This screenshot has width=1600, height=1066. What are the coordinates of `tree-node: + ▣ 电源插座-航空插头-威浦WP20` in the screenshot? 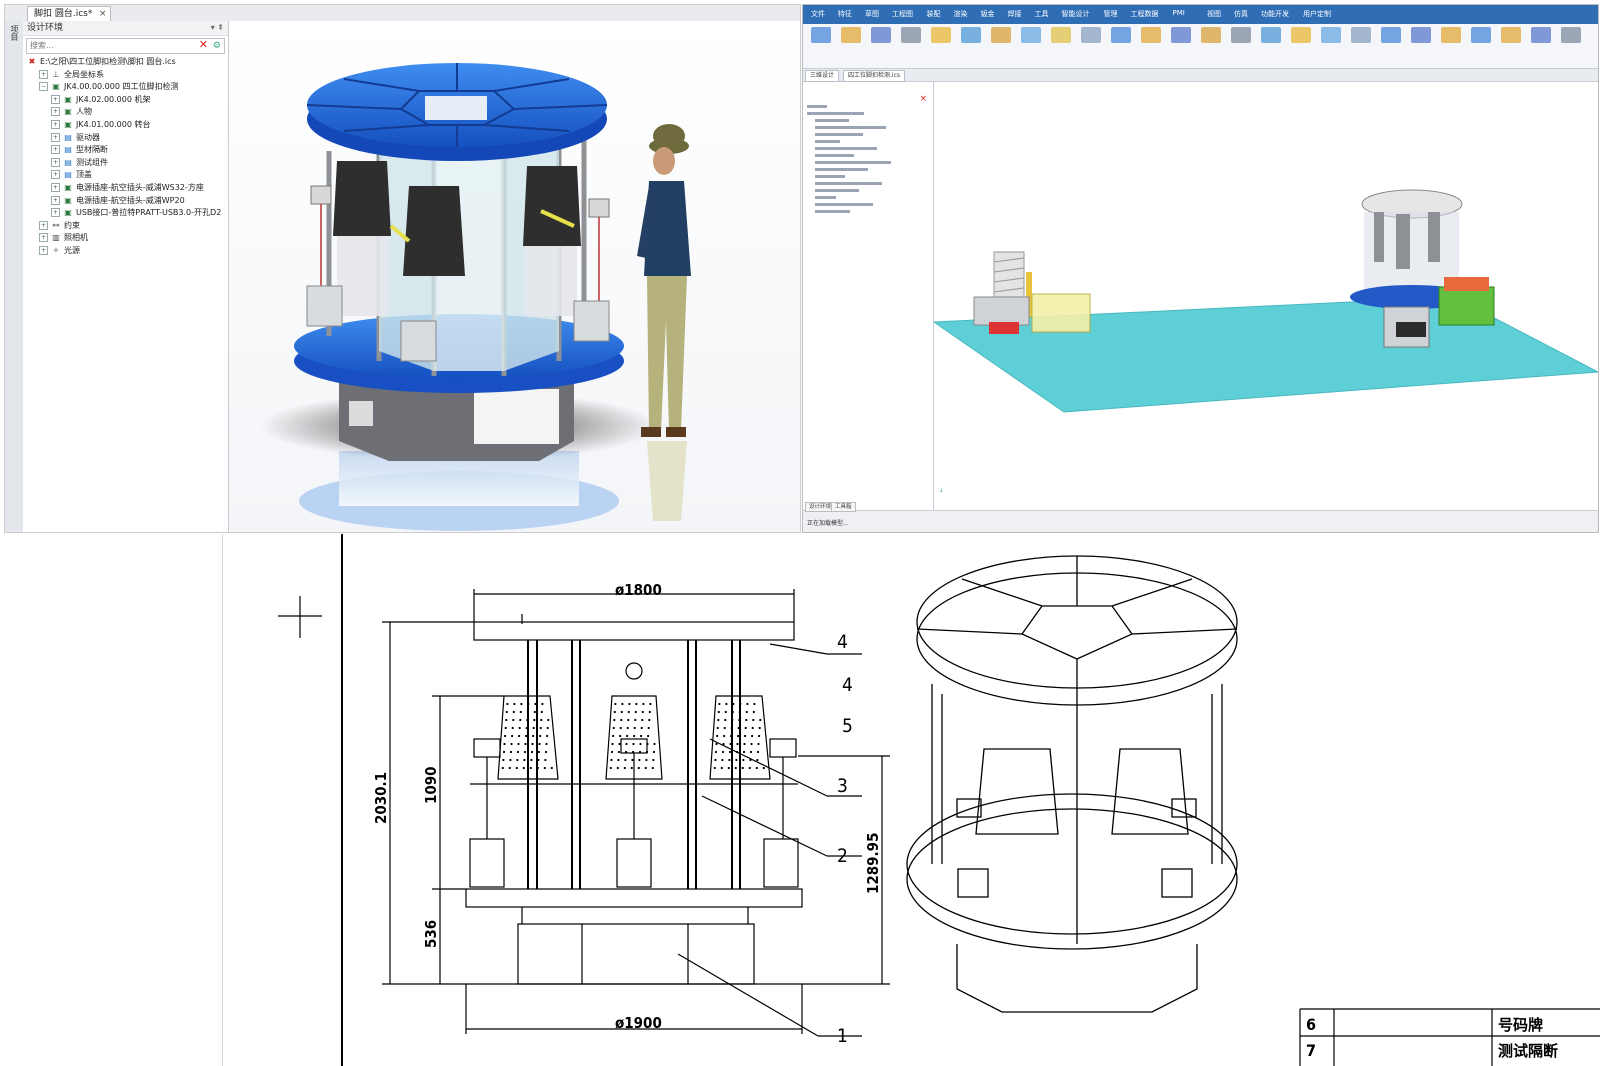 It's located at (125, 201).